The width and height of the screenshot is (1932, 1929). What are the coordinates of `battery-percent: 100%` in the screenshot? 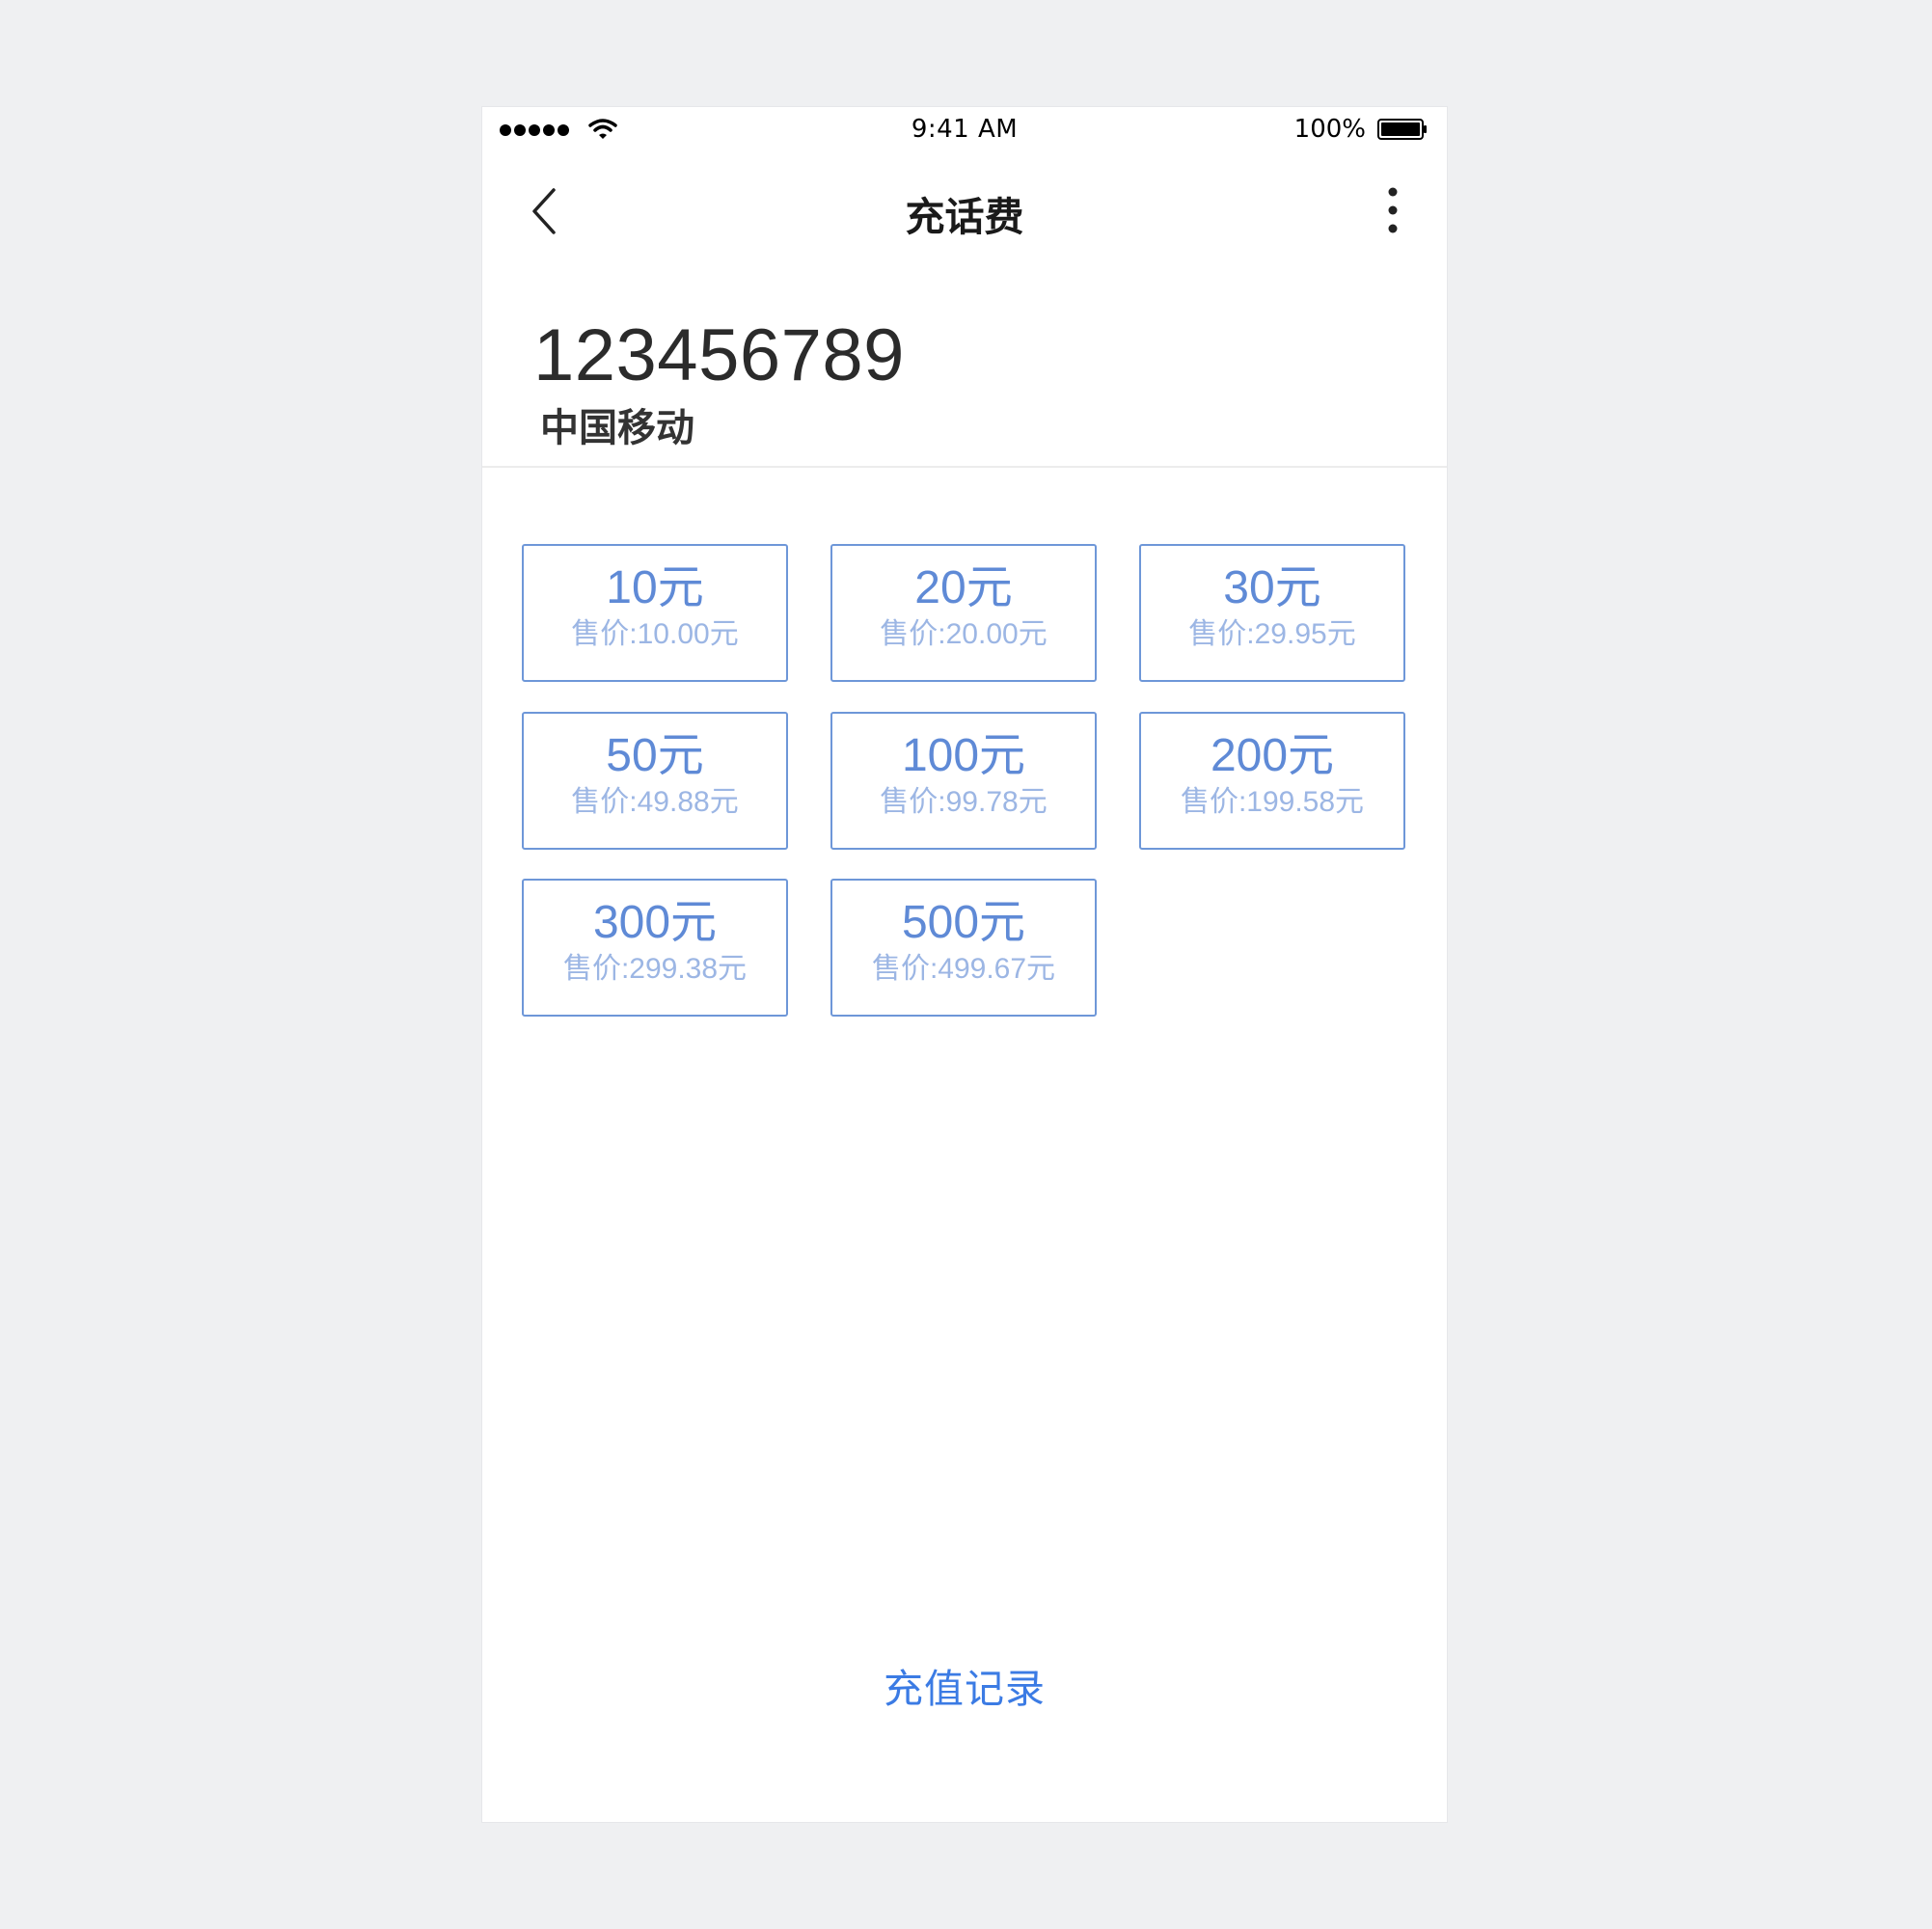 It's located at (1329, 130).